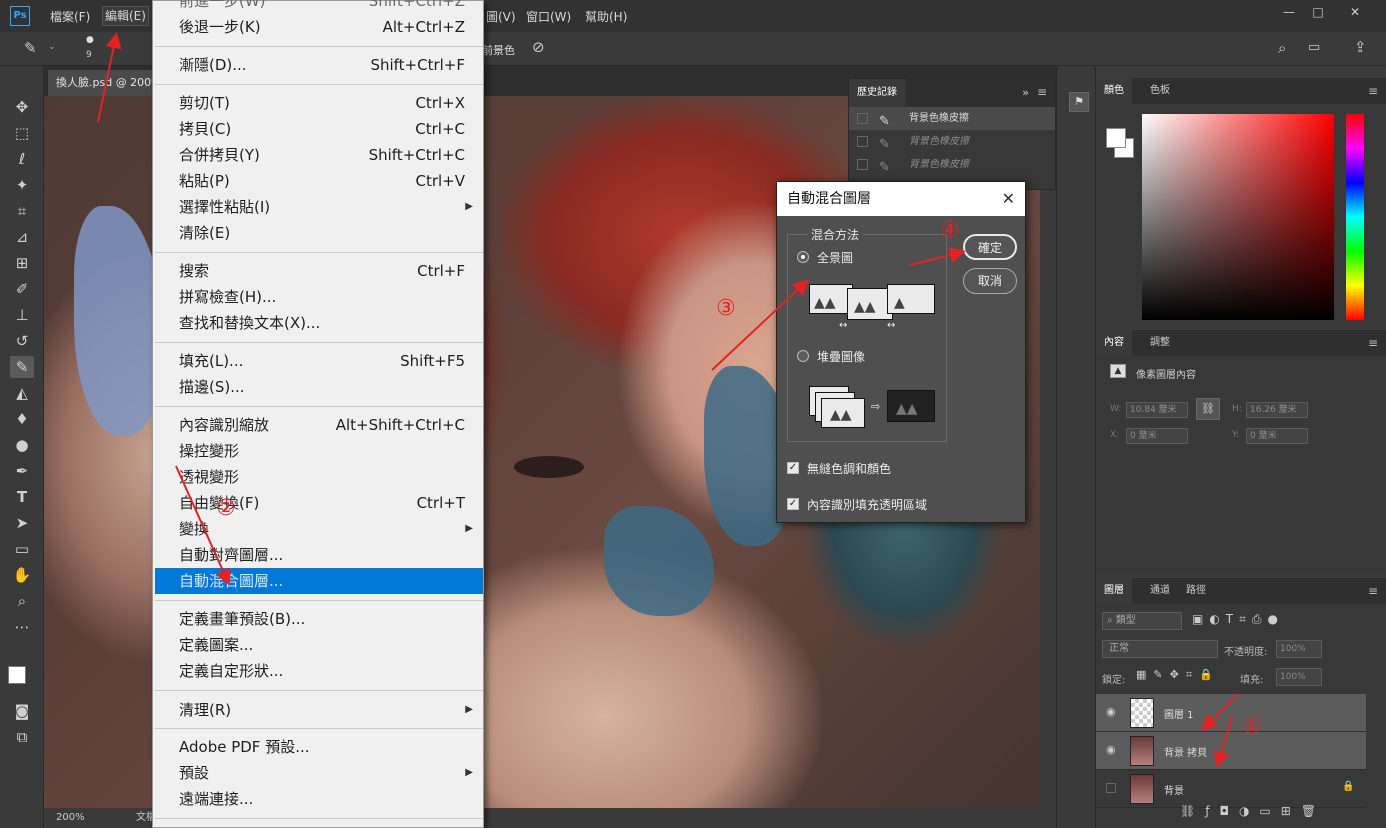 The image size is (1386, 828). What do you see at coordinates (1360, 47) in the screenshot?
I see `share-icon: ⇪` at bounding box center [1360, 47].